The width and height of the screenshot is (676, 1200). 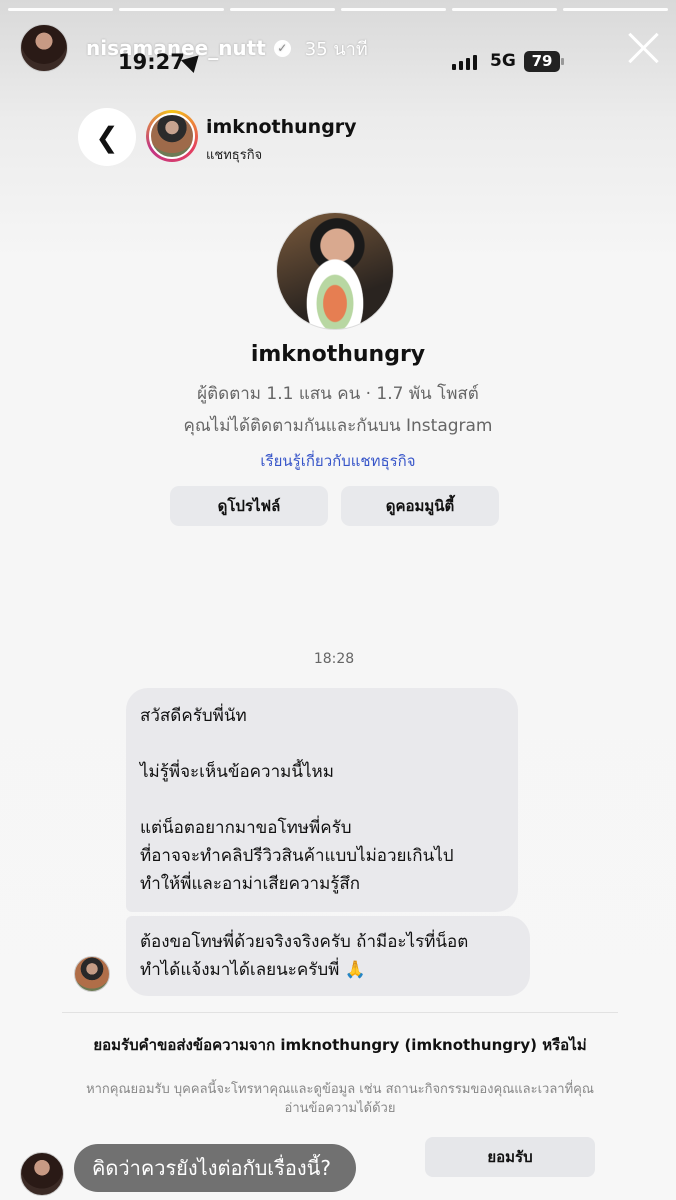 I want to click on view-community-button: ดูคอมมูนิตี้, so click(x=420, y=506).